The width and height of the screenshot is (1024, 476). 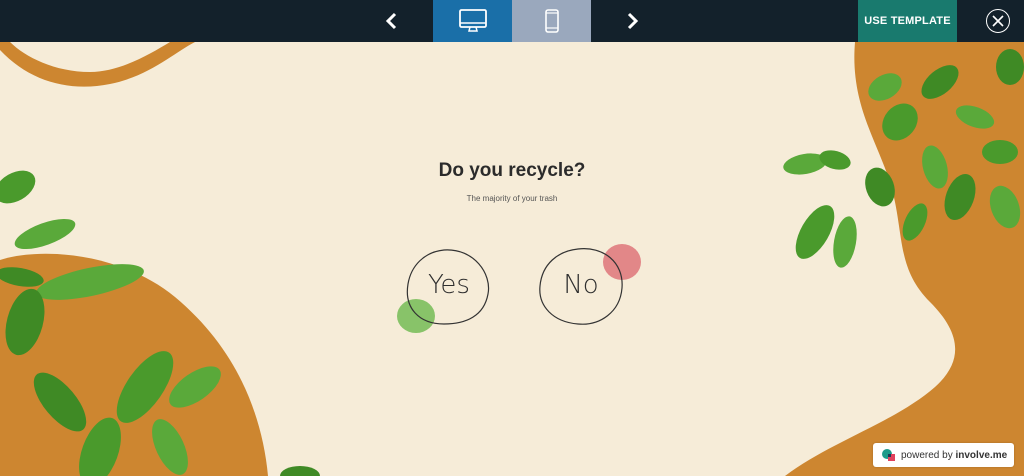 What do you see at coordinates (97, 64) in the screenshot?
I see `top-left-swirl` at bounding box center [97, 64].